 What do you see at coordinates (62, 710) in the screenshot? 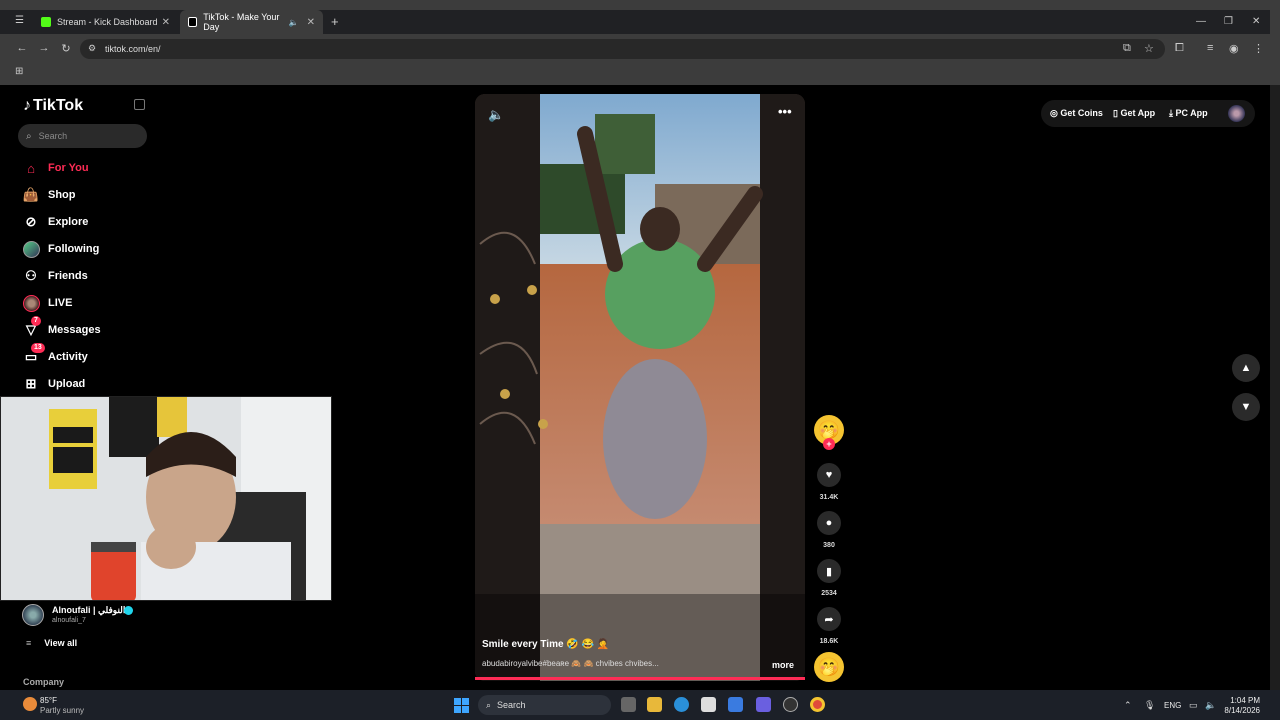
I see `weather-description: Partly sunny` at bounding box center [62, 710].